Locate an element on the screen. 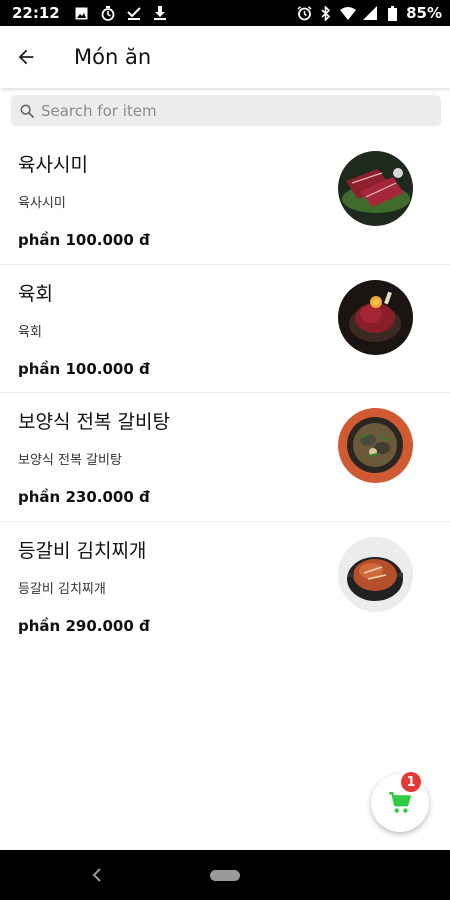 The width and height of the screenshot is (450, 900). item-description: 보양식 전복 갈비탕 is located at coordinates (70, 460).